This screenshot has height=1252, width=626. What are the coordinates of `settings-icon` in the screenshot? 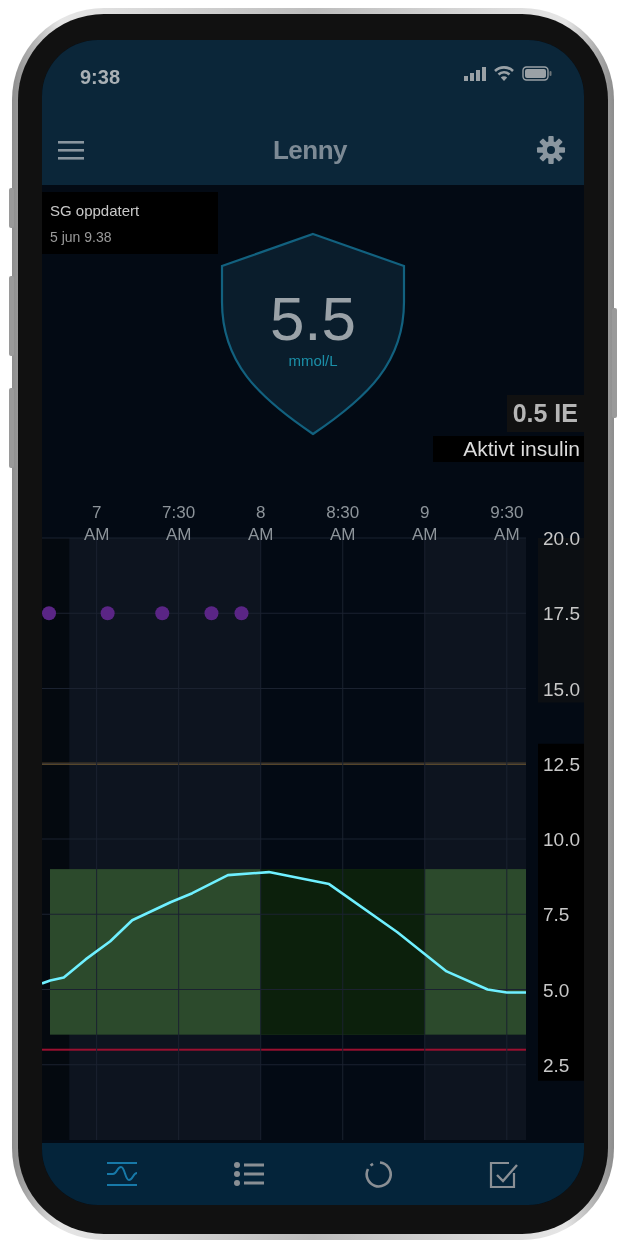 It's located at (551, 150).